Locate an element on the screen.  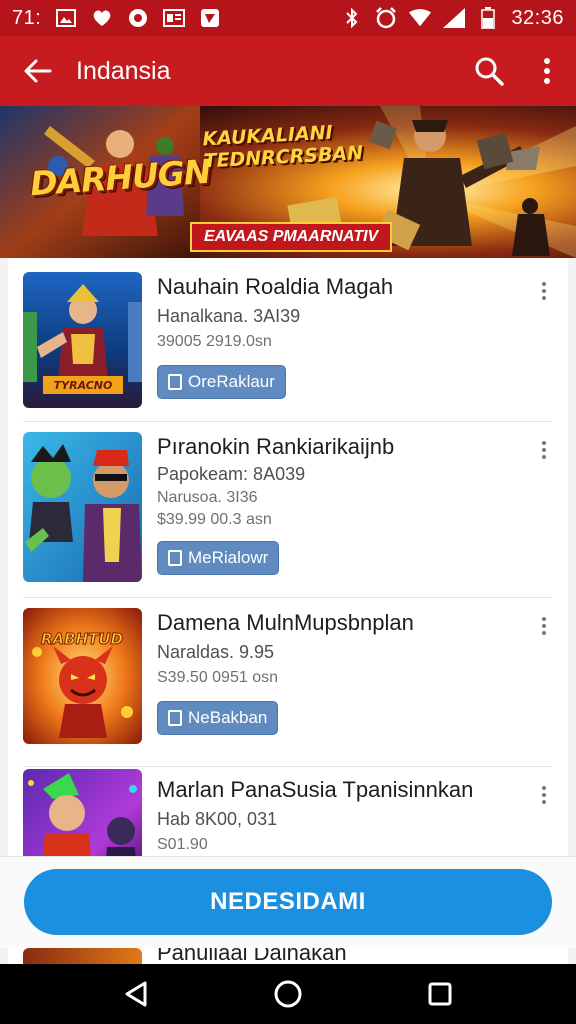
square-recents-icon is located at coordinates (440, 994).